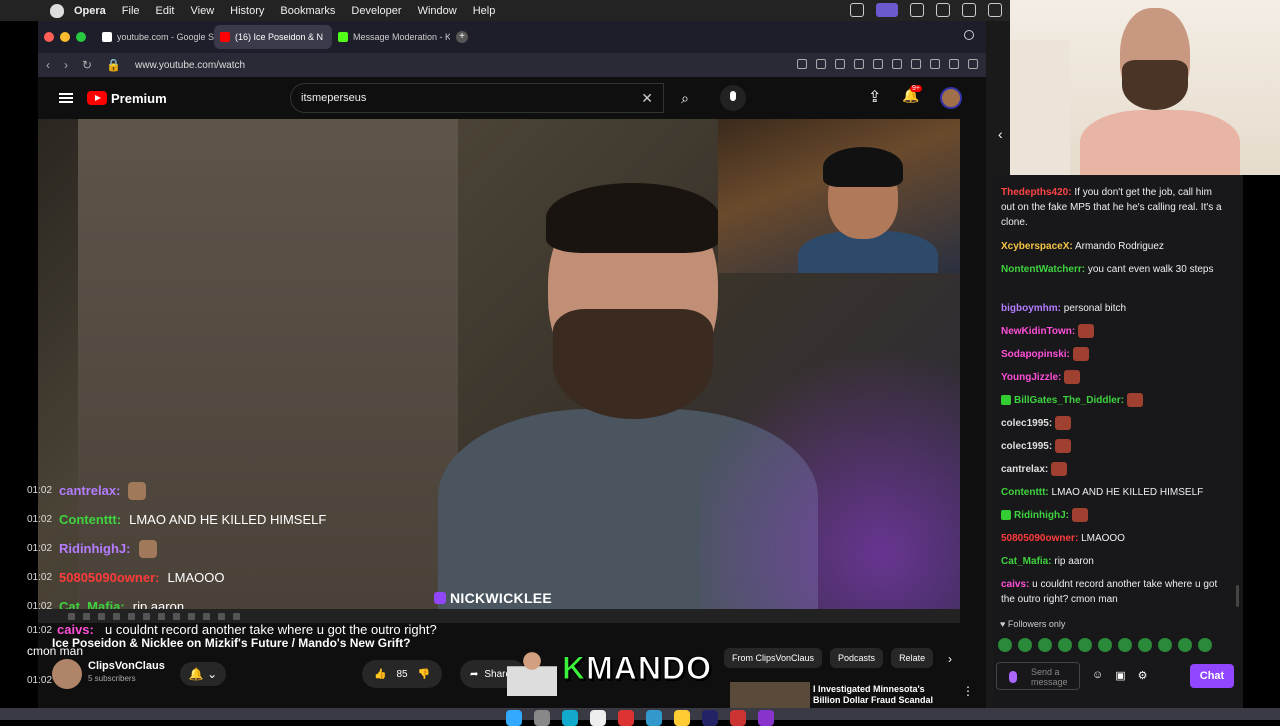  Describe the element at coordinates (462, 37) in the screenshot. I see `new-tab-button: +` at that location.